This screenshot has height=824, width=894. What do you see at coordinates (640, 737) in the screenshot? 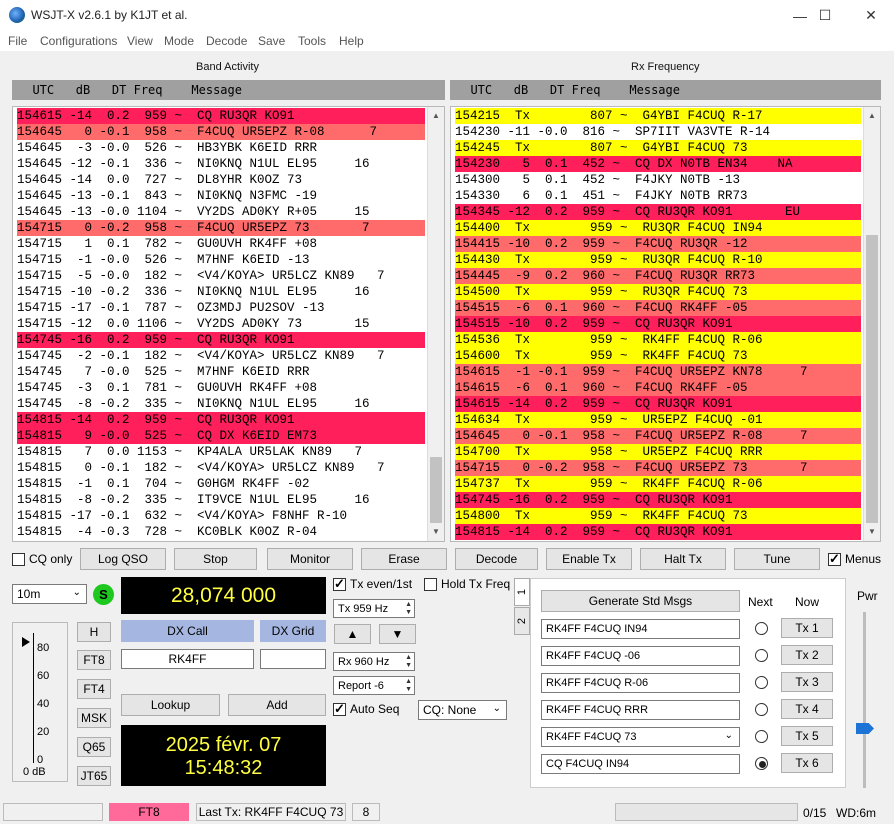
I see `tx-message-field: RK4FF F4CUQ 73 ⌄` at bounding box center [640, 737].